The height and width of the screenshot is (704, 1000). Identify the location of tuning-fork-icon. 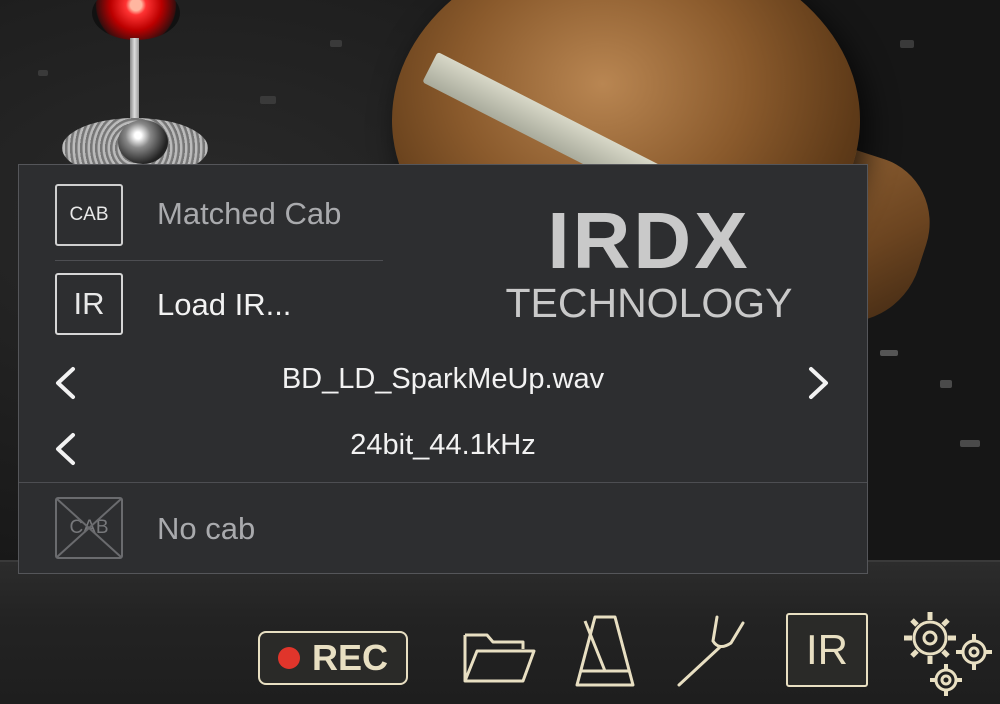
(711, 651).